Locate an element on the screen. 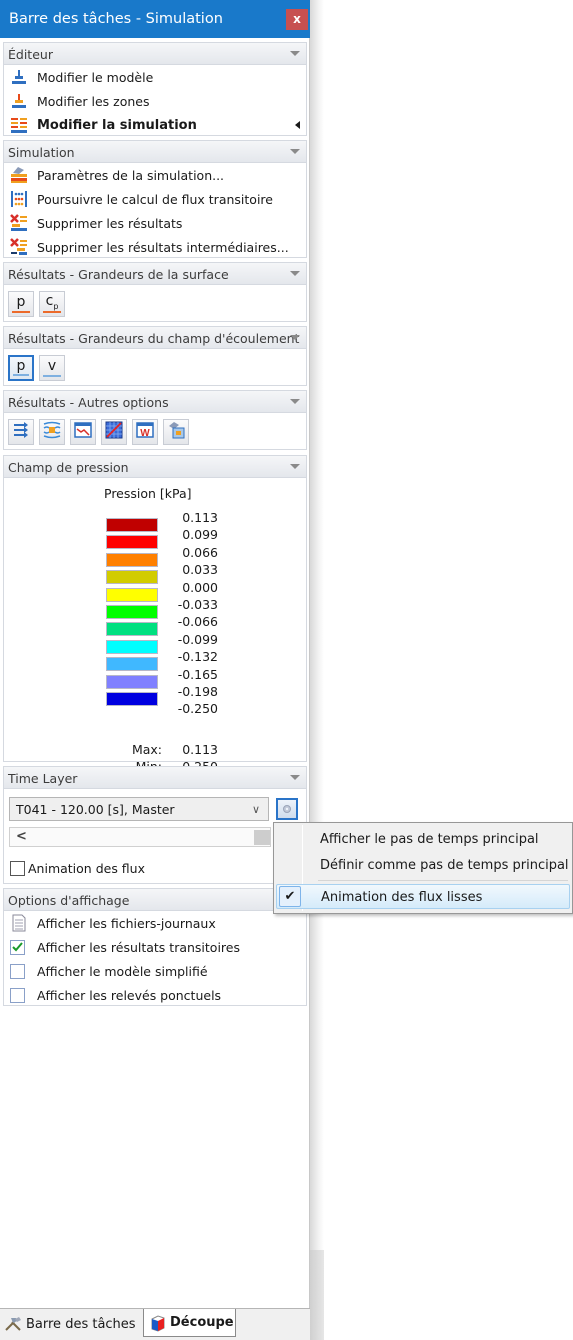 Image resolution: width=573 pixels, height=1340 pixels. clipping-box-icon is located at coordinates (157, 1323).